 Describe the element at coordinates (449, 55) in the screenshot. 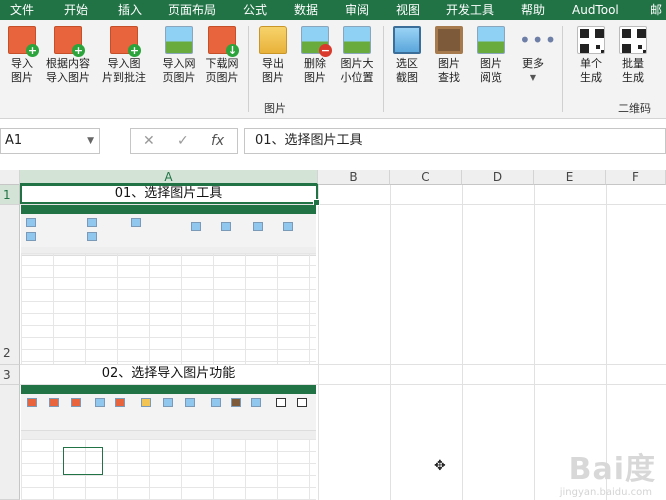

I see `image-find-button: 图片 查找` at that location.